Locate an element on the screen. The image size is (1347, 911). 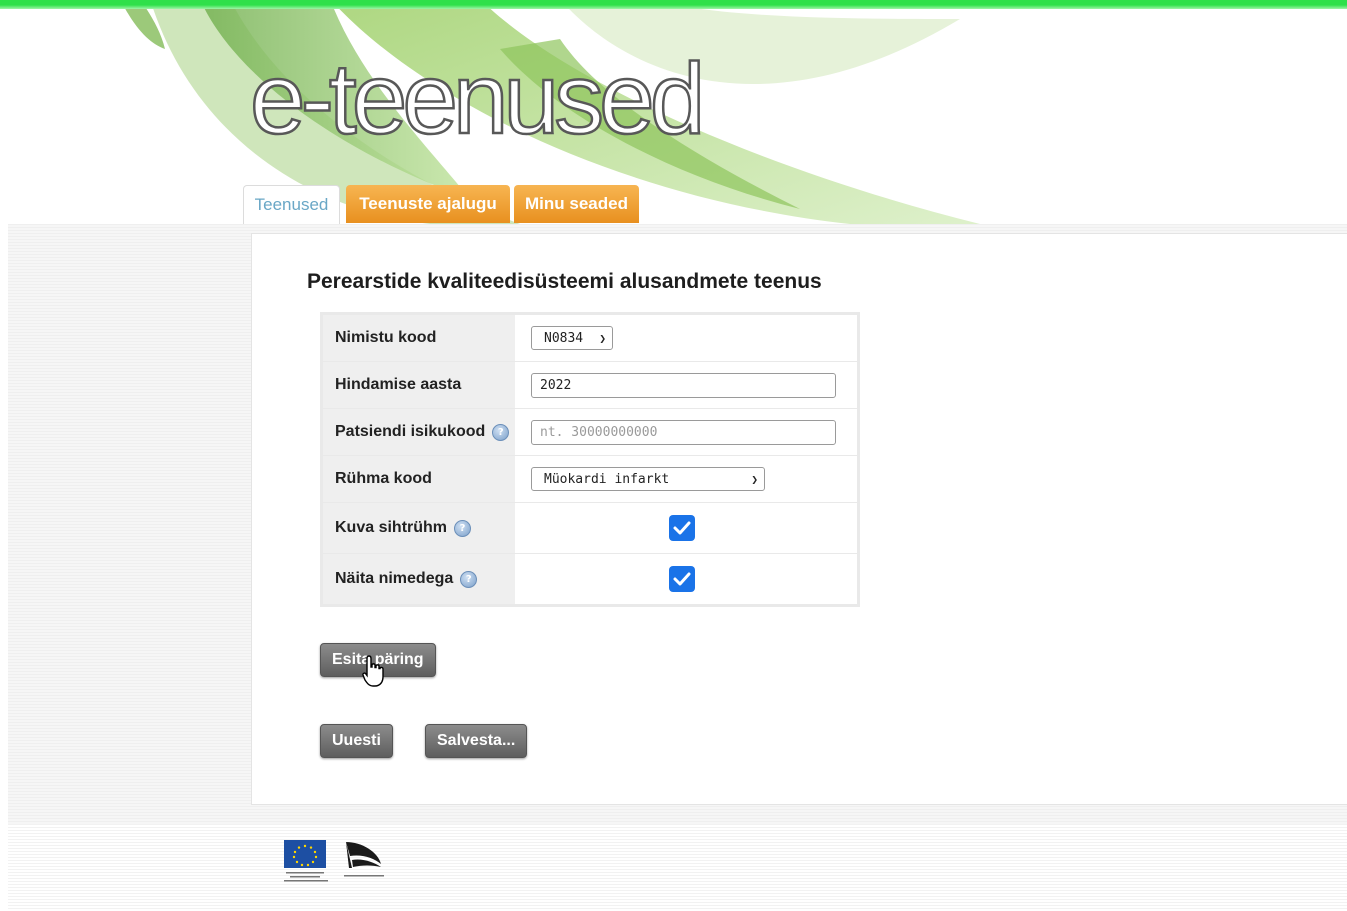
nimistu-select-value: N0834 is located at coordinates (564, 338).